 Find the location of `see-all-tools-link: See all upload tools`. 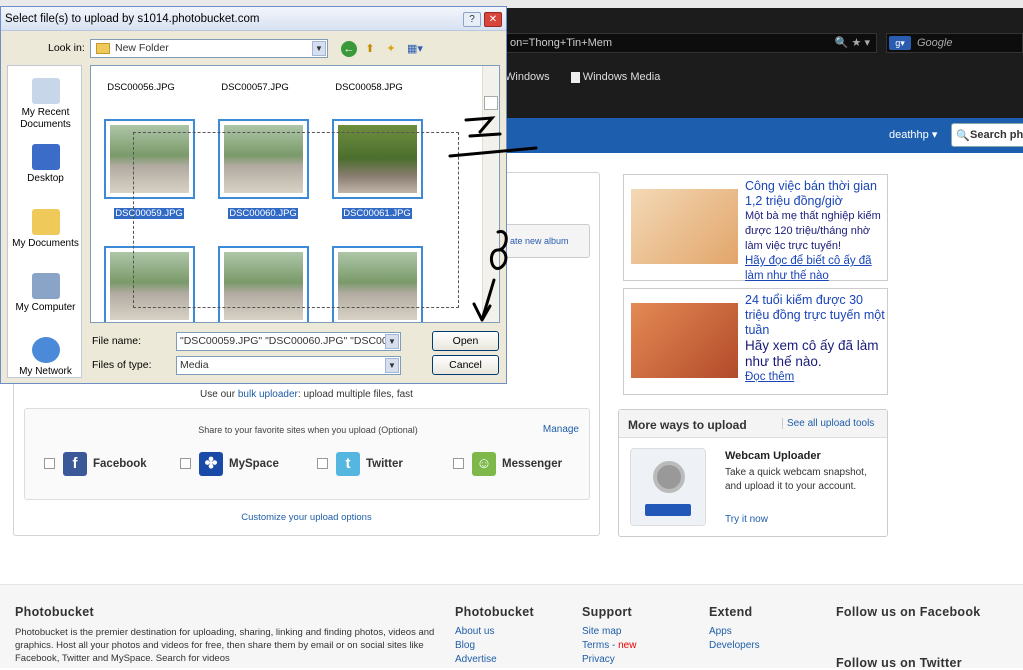

see-all-tools-link: See all upload tools is located at coordinates (828, 423).